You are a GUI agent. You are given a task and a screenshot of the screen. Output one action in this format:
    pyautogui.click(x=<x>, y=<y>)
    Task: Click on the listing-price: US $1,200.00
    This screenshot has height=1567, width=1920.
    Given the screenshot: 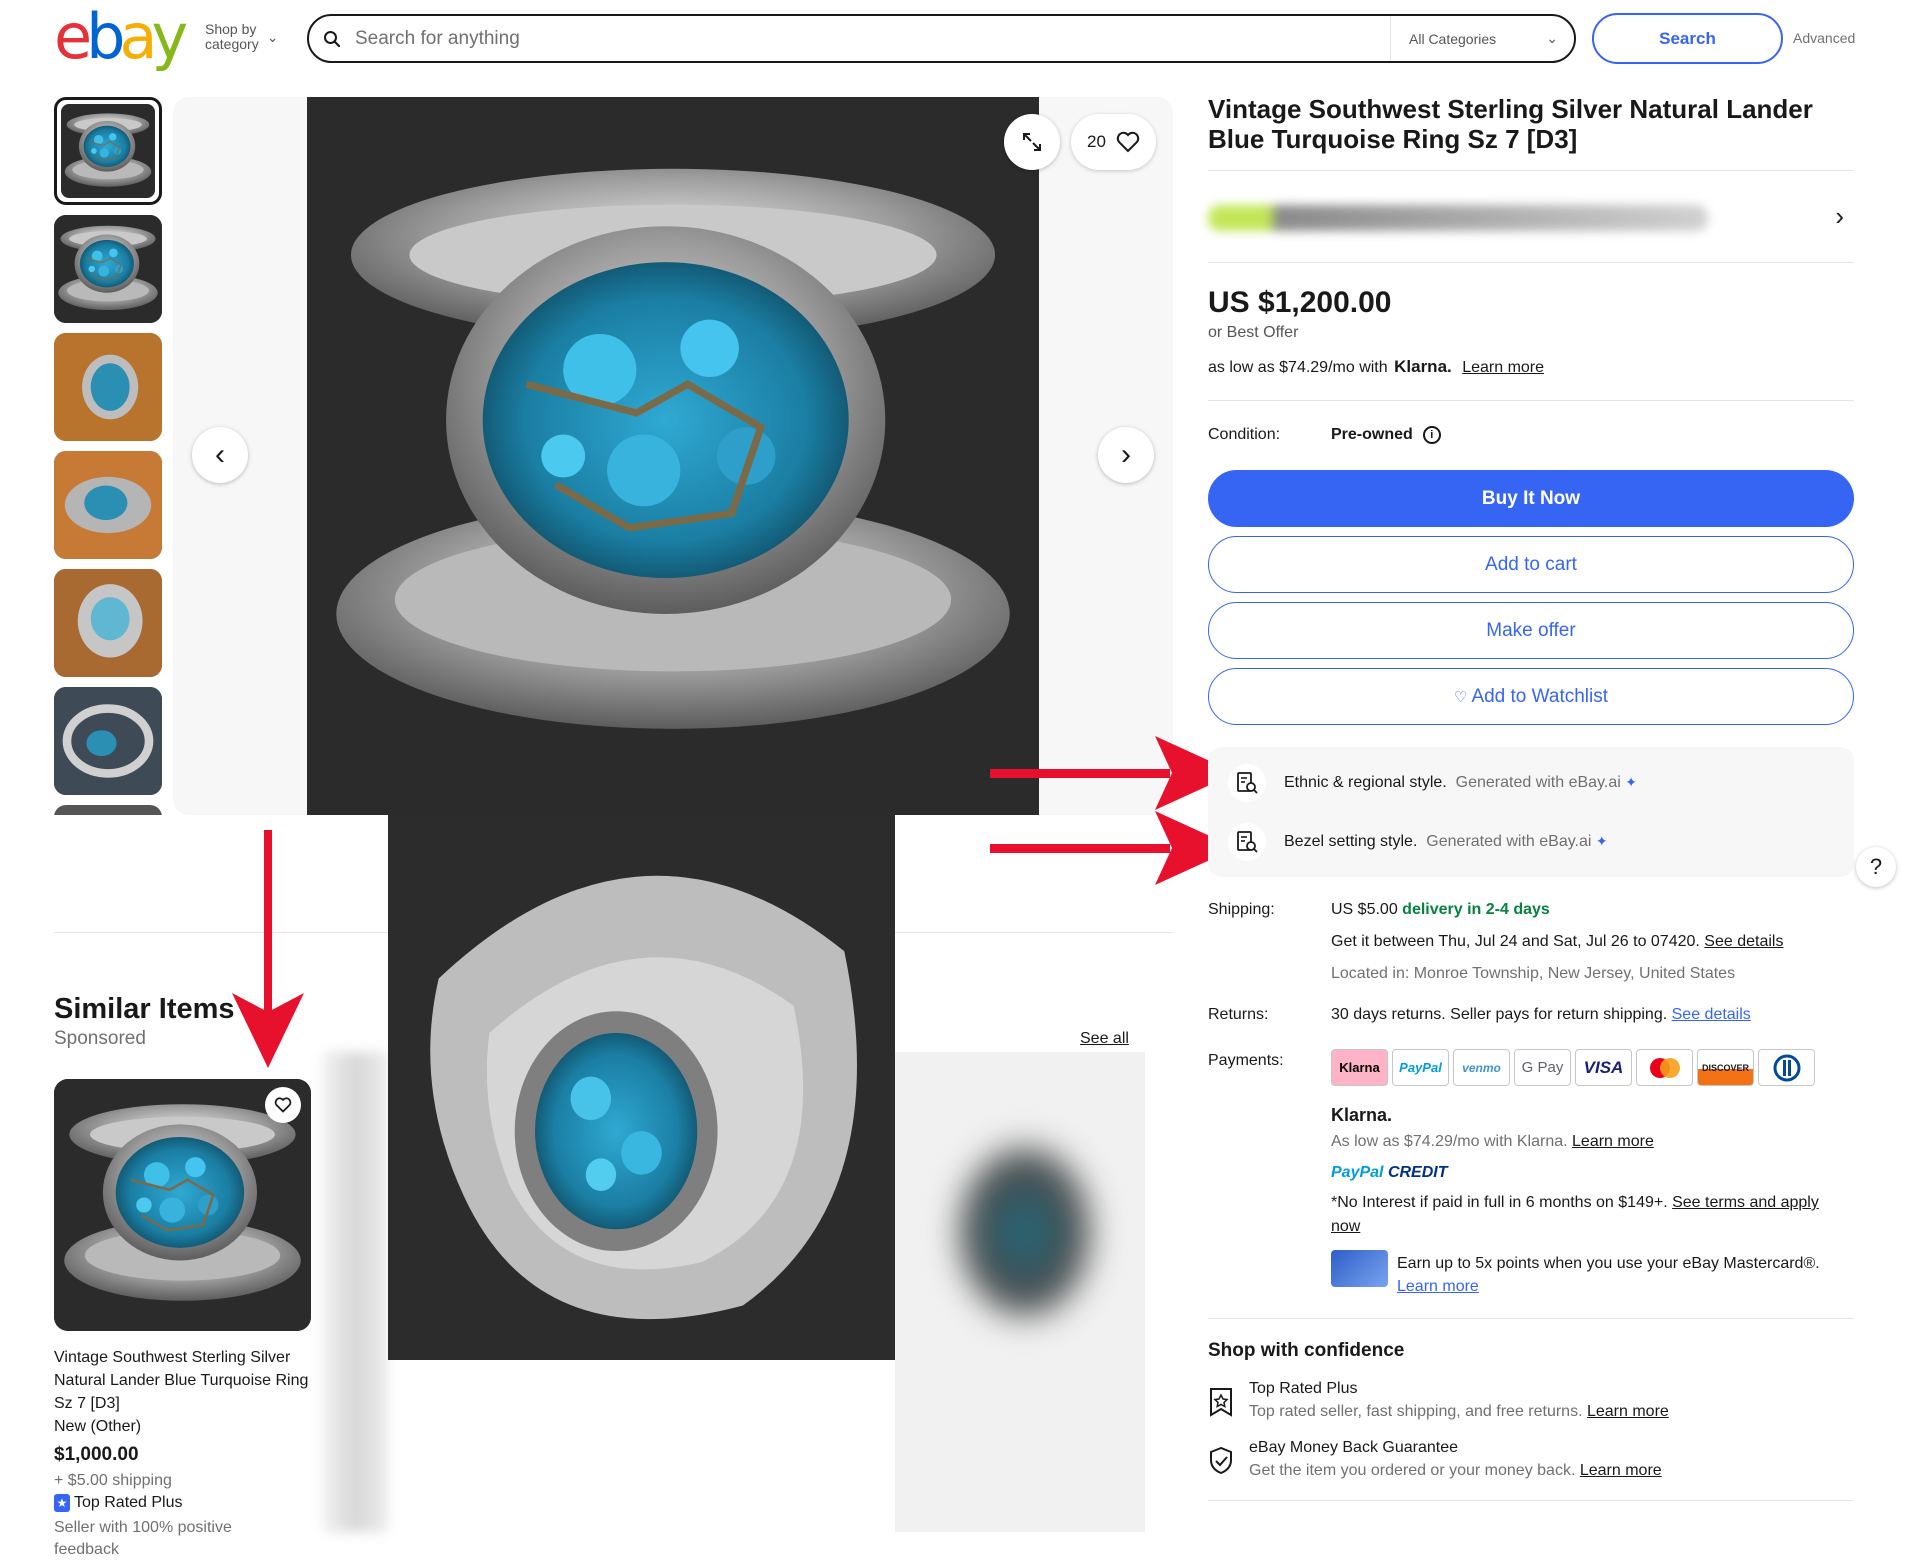 What is the action you would take?
    pyautogui.click(x=1300, y=302)
    